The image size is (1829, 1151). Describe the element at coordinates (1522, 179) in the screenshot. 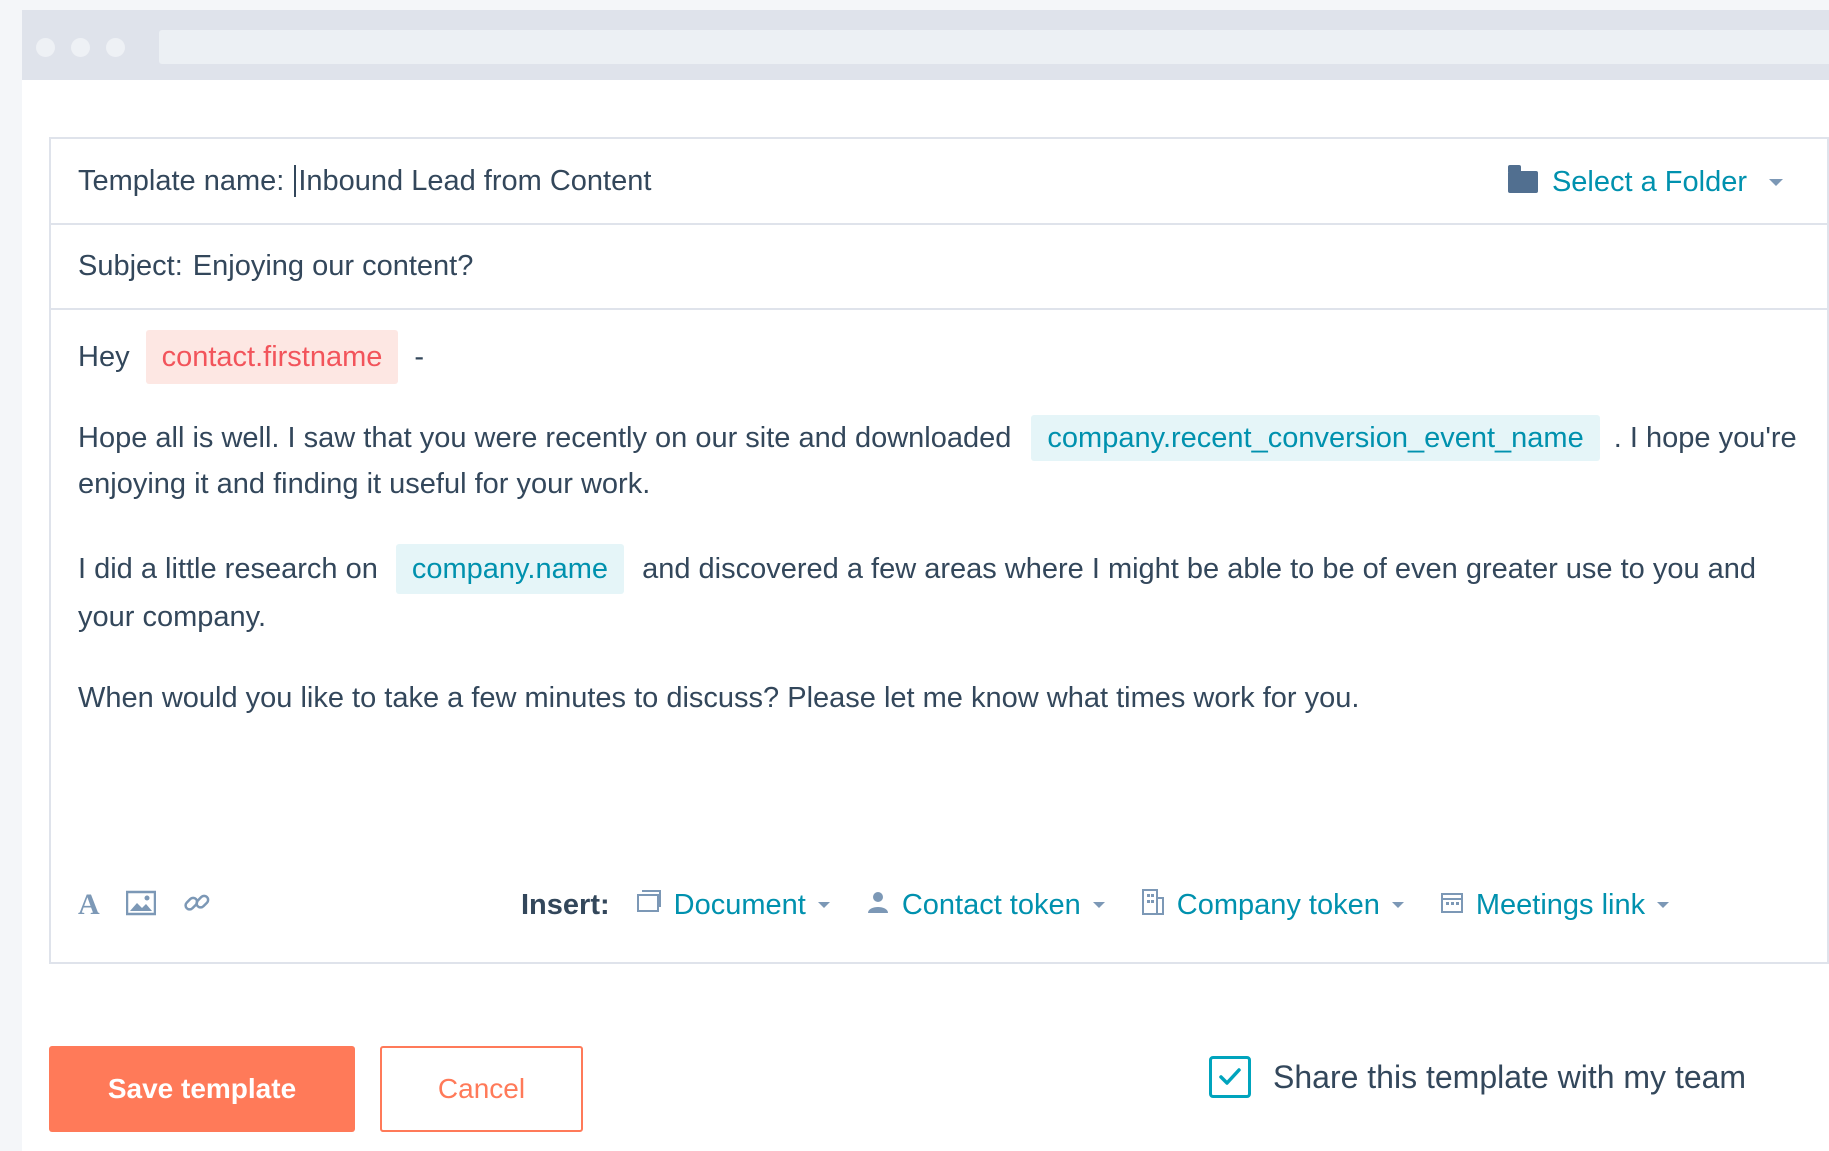

I see `folder-icon` at that location.